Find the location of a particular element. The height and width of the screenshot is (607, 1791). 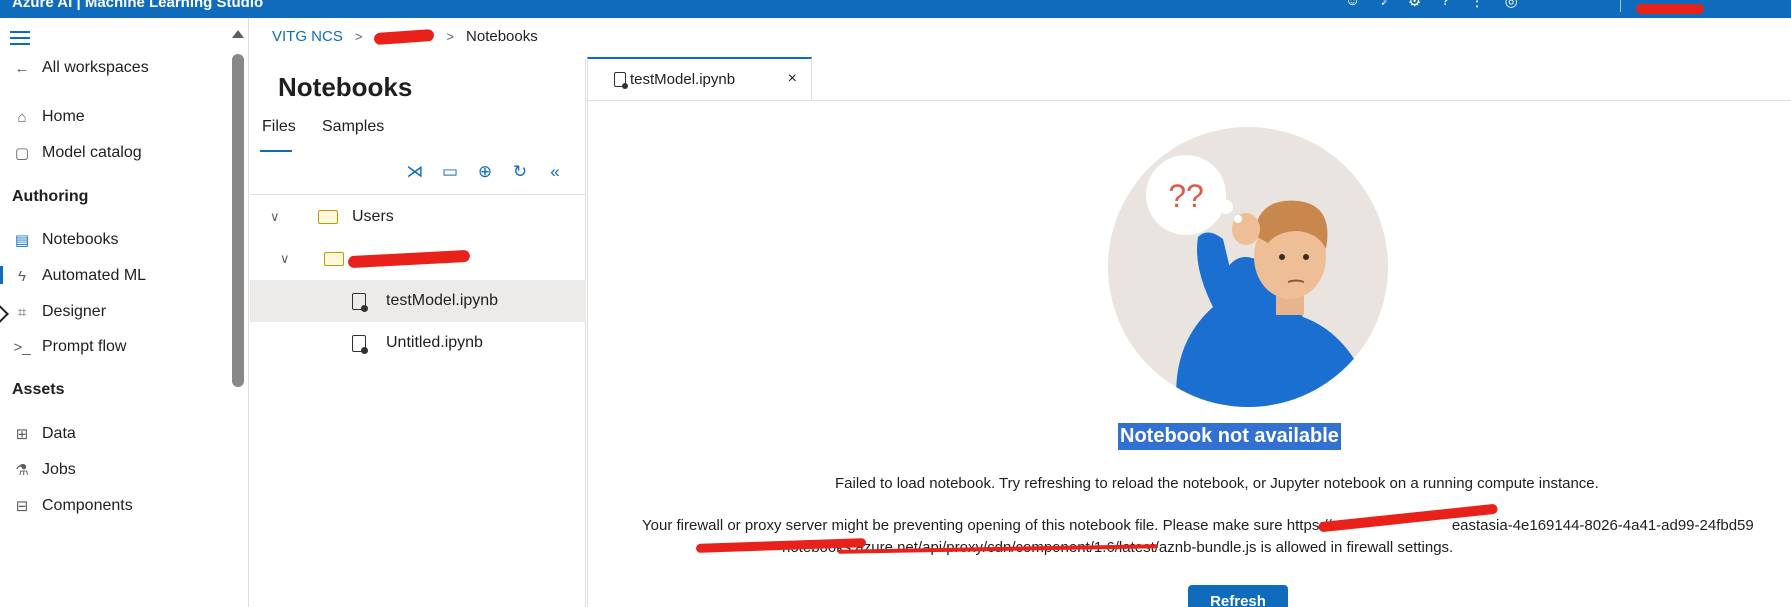

collapse-panel-icon: « is located at coordinates (555, 172).